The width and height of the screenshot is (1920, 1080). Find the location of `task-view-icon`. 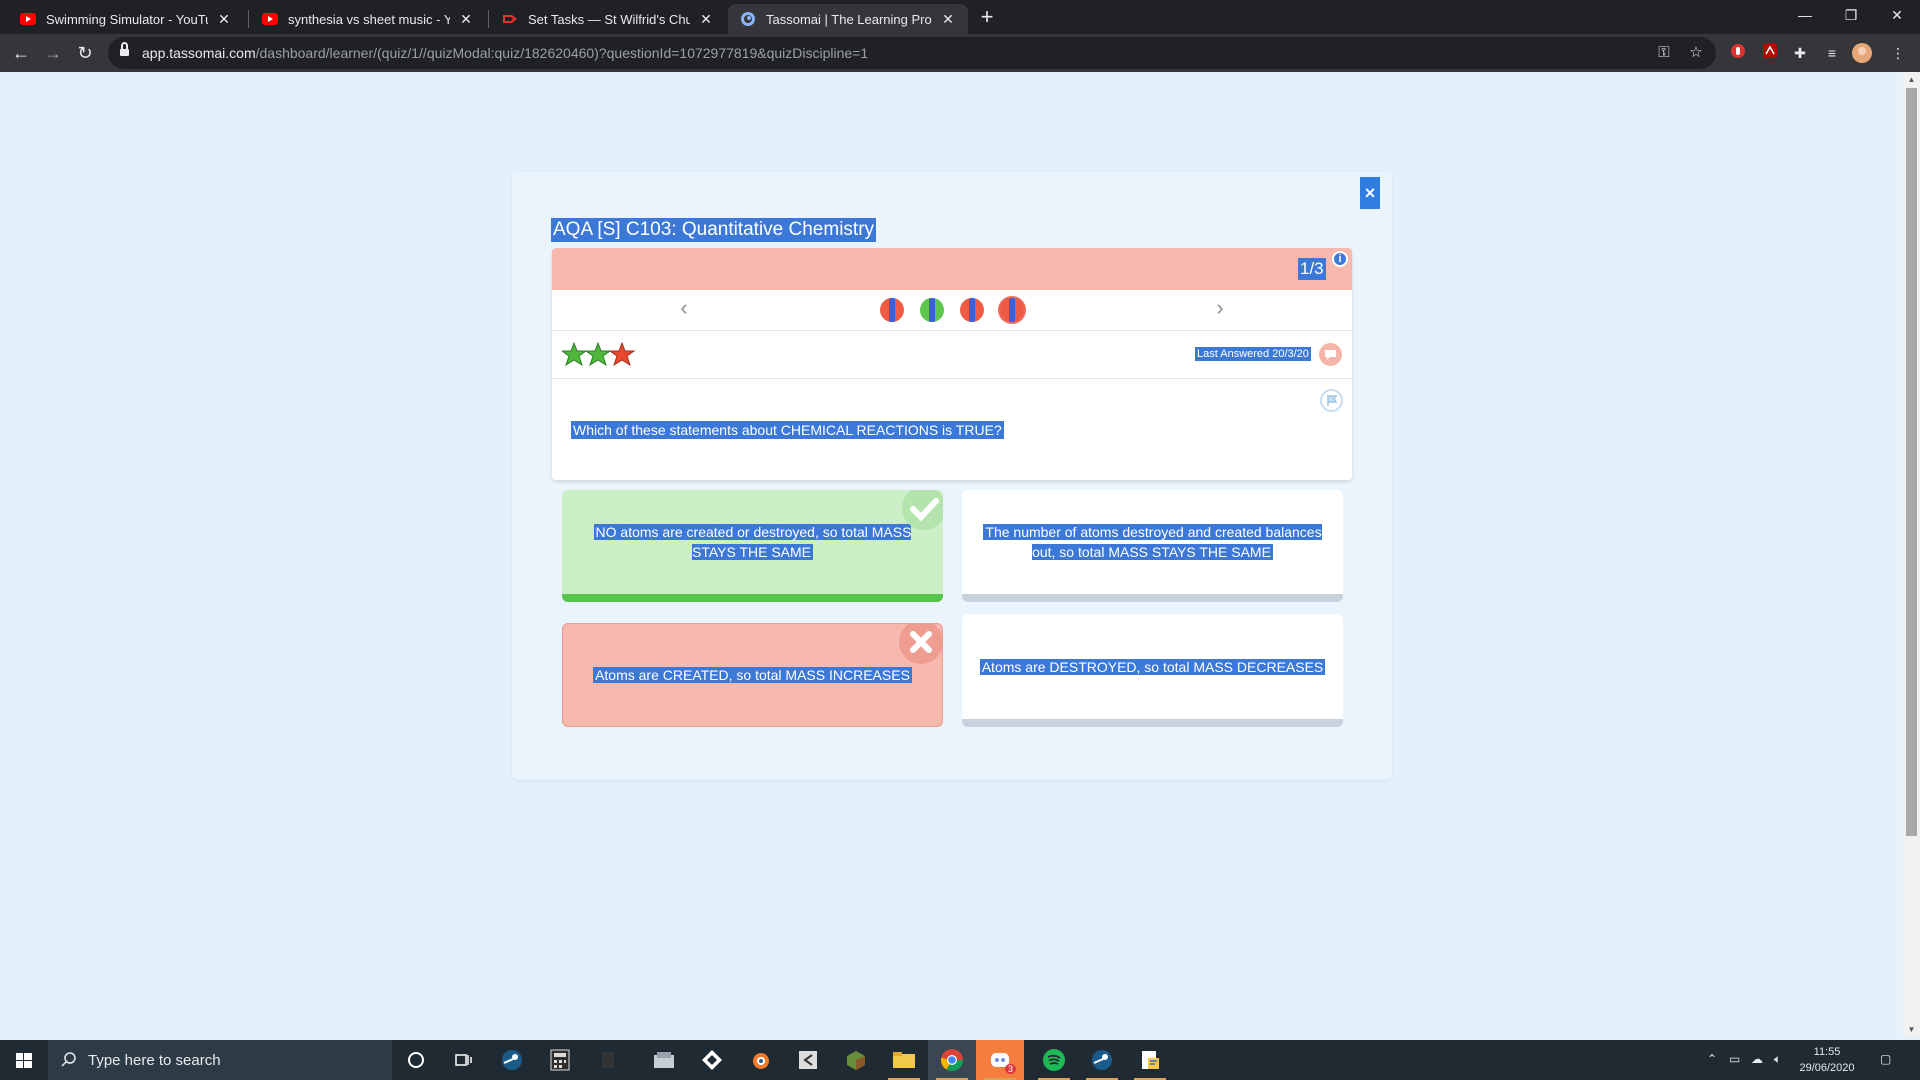

task-view-icon is located at coordinates (464, 1060).